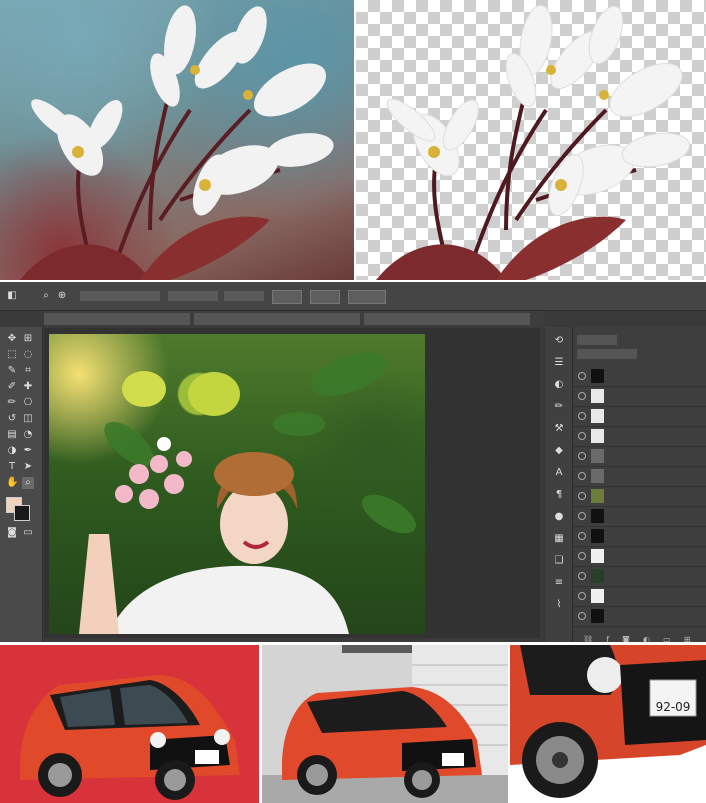 The width and height of the screenshot is (706, 803). What do you see at coordinates (28, 339) in the screenshot?
I see `artboard-tool-icon: ⊞` at bounding box center [28, 339].